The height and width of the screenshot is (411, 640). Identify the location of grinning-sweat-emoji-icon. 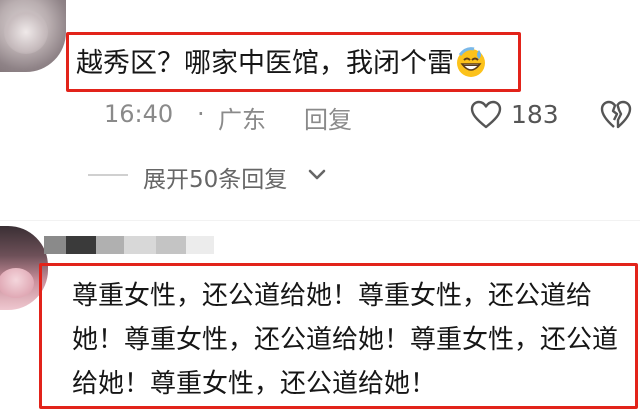
(471, 62).